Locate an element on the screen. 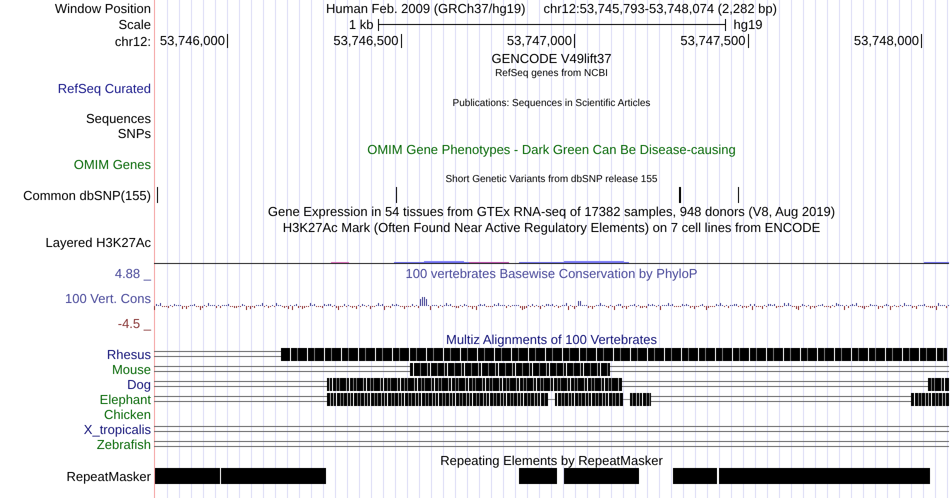 Image resolution: width=950 pixels, height=498 pixels. track-title: Publications: Sequences in Scientific Articles is located at coordinates (551, 103).